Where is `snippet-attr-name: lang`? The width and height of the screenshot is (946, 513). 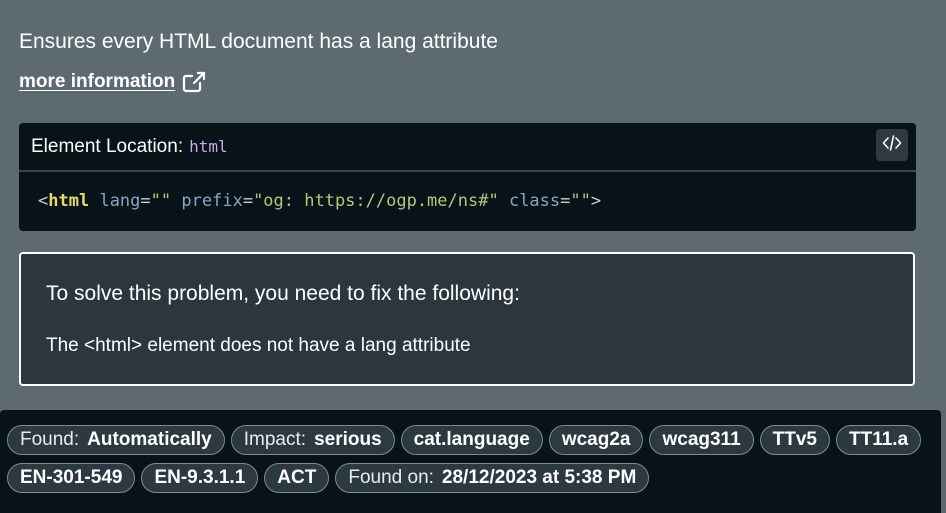
snippet-attr-name: lang is located at coordinates (120, 201).